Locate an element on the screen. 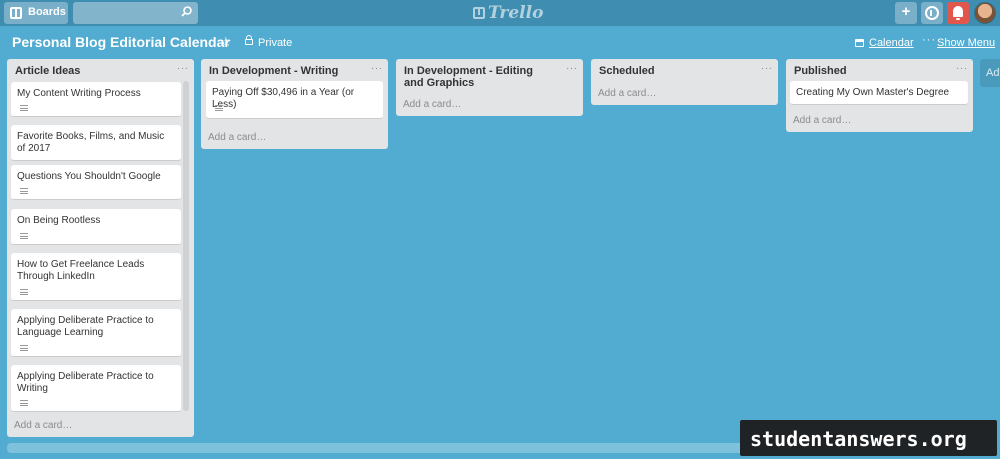  create-button: + is located at coordinates (906, 13).